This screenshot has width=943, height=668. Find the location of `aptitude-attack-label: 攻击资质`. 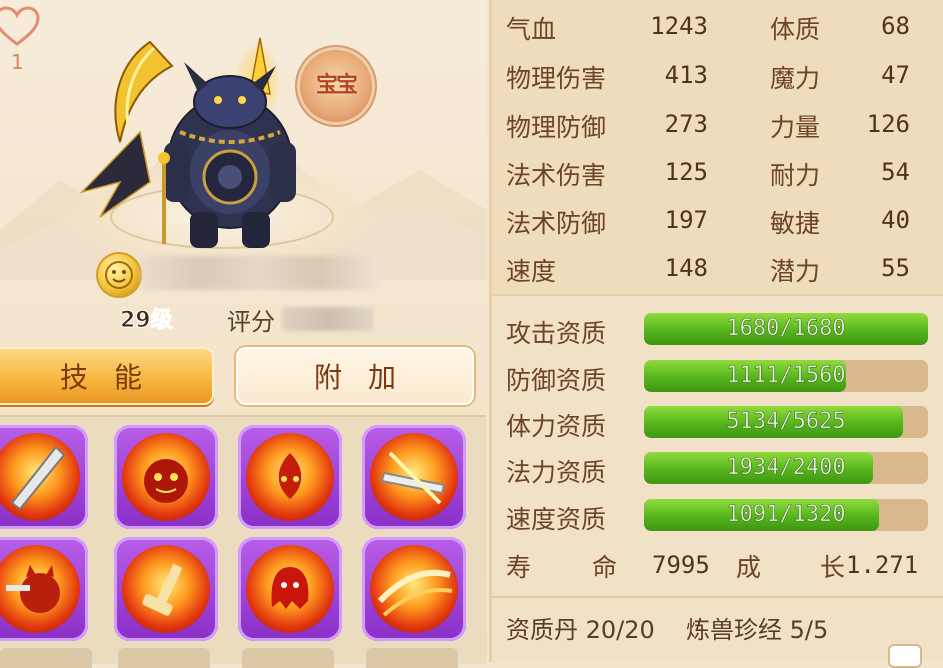

aptitude-attack-label: 攻击资质 is located at coordinates (556, 333).